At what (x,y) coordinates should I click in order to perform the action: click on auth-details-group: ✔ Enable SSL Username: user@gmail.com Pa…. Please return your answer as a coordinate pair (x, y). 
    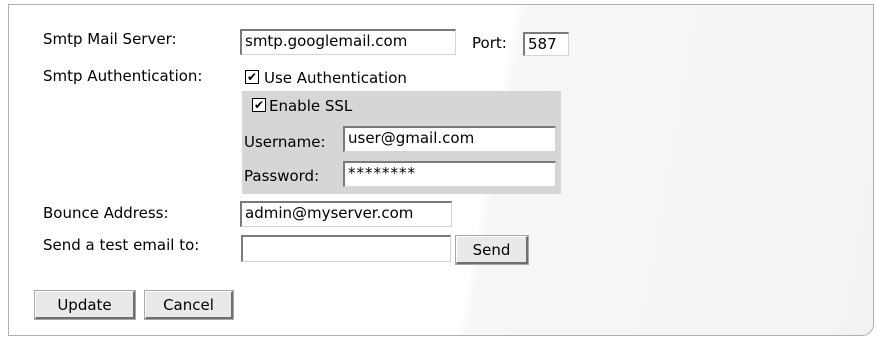
    Looking at the image, I should click on (401, 142).